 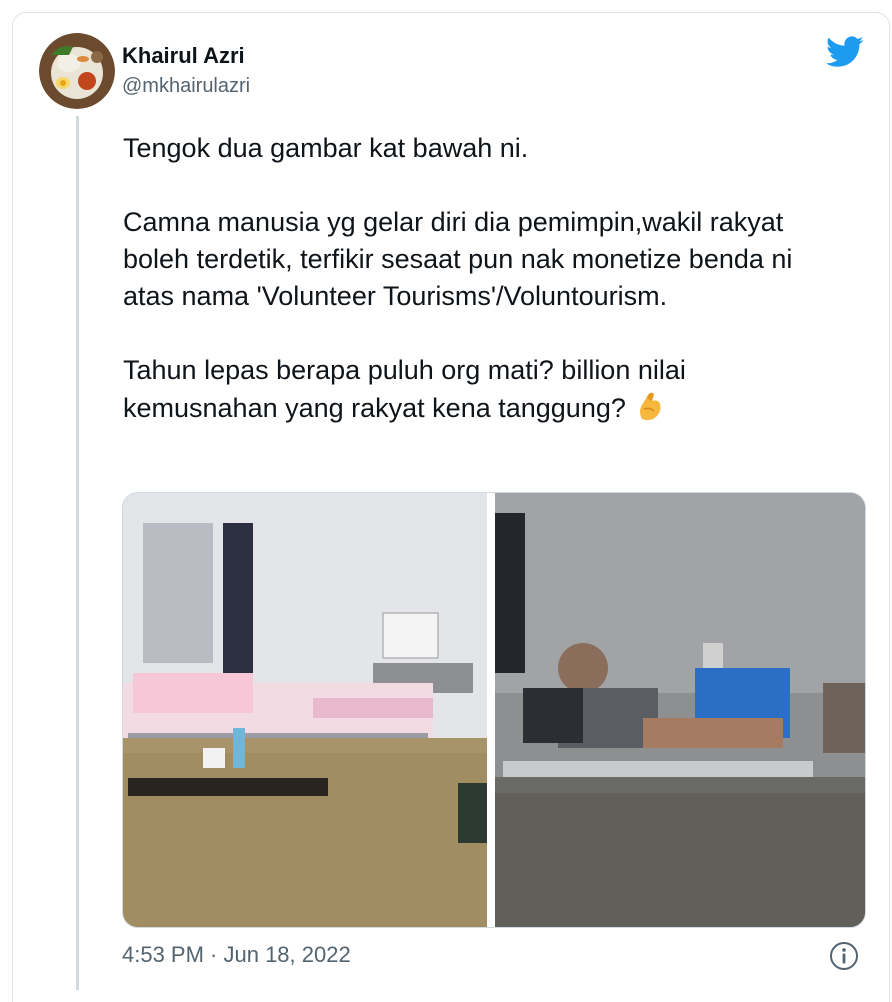 I want to click on pinched-fingers-emoji-icon, so click(x=649, y=411).